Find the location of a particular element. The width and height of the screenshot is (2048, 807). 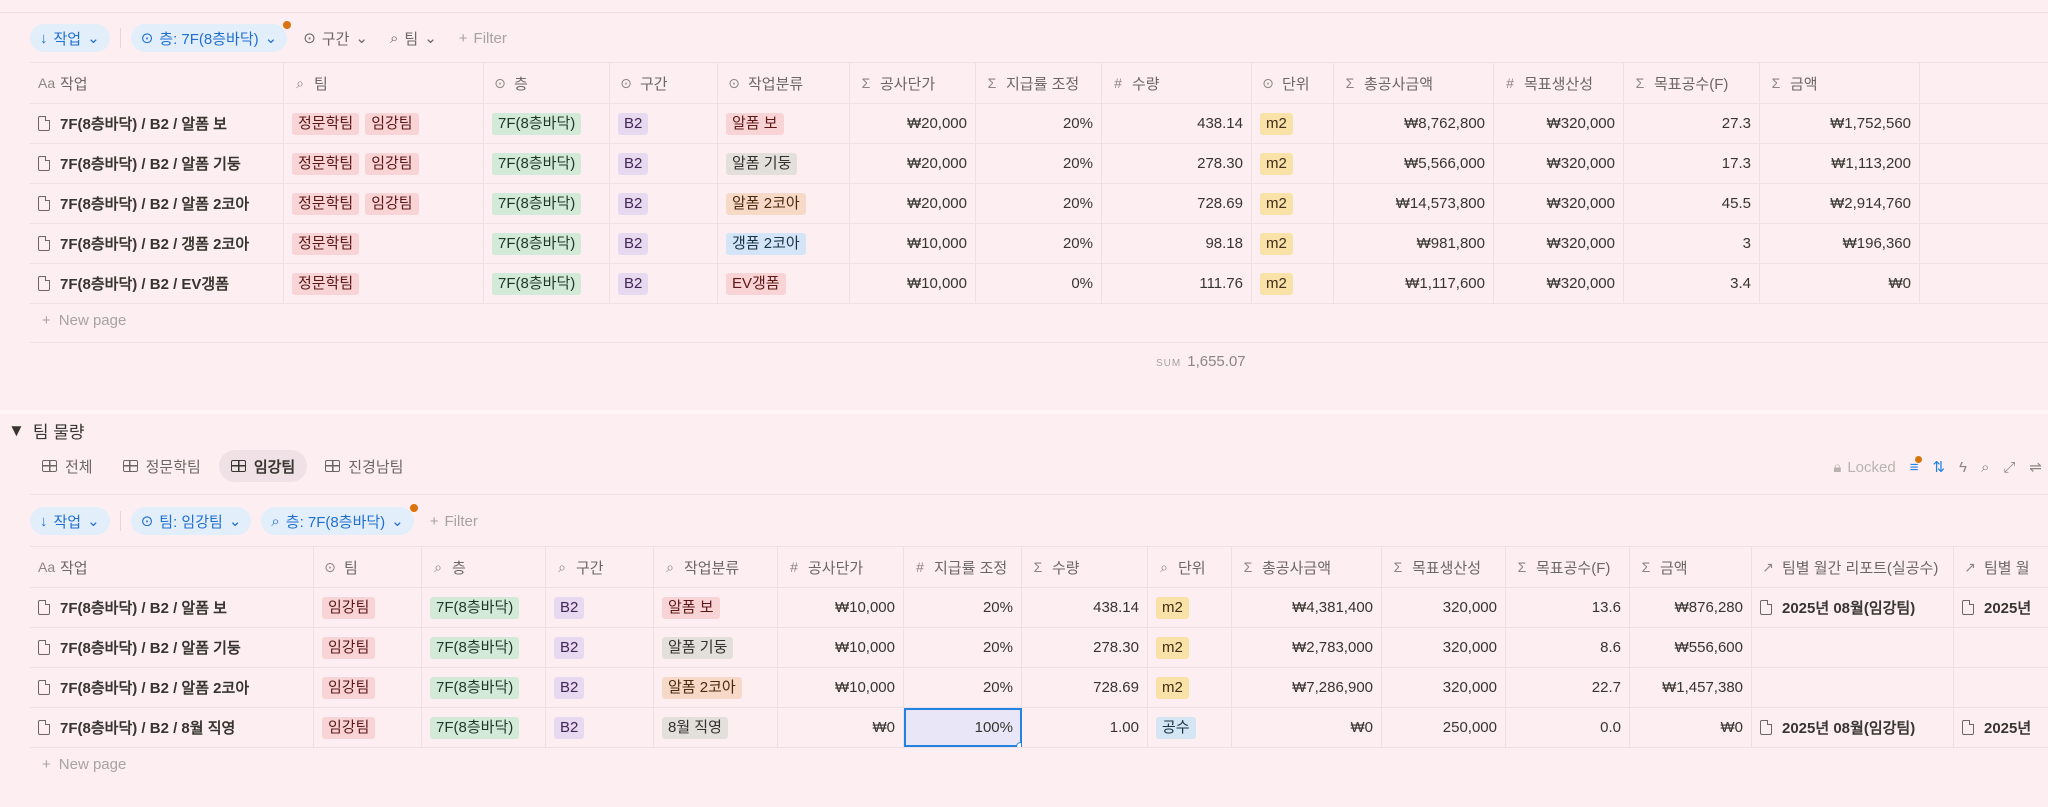

qty-cell: 438.14 is located at coordinates (1085, 607).